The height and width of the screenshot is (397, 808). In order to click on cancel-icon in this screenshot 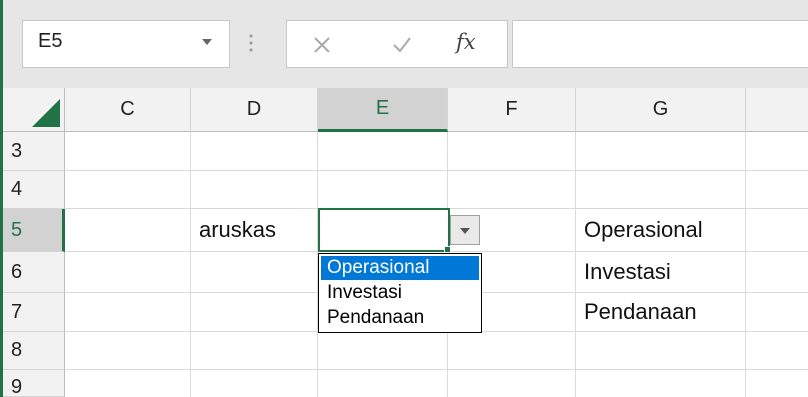, I will do `click(322, 47)`.